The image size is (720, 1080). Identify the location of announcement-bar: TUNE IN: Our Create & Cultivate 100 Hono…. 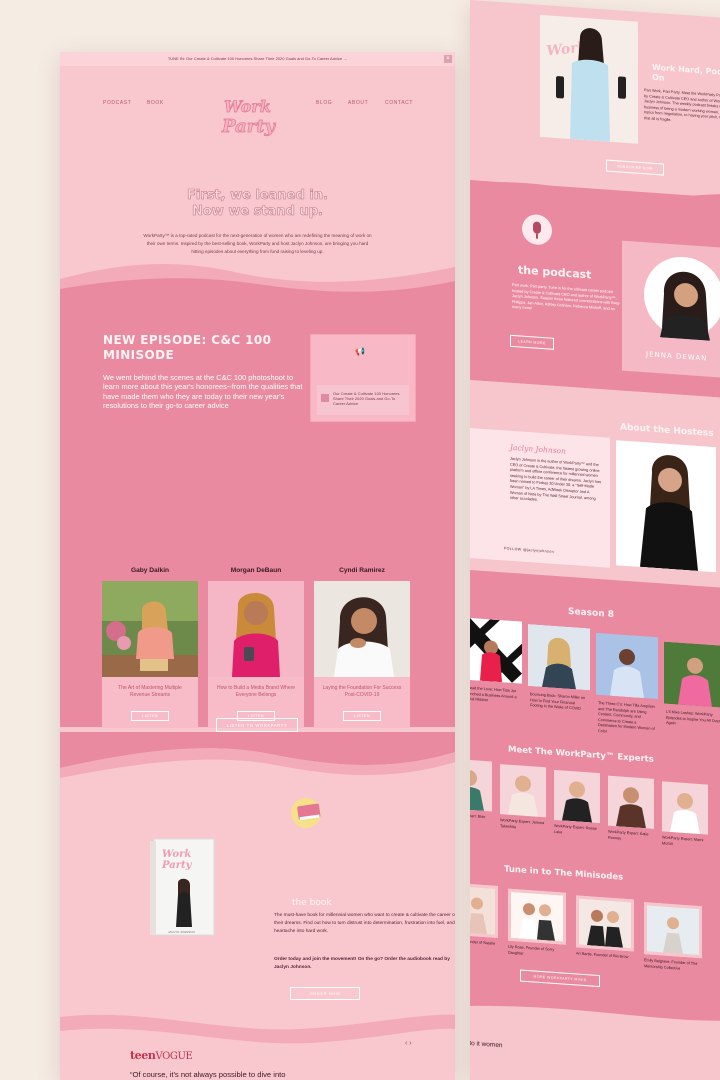
(257, 59).